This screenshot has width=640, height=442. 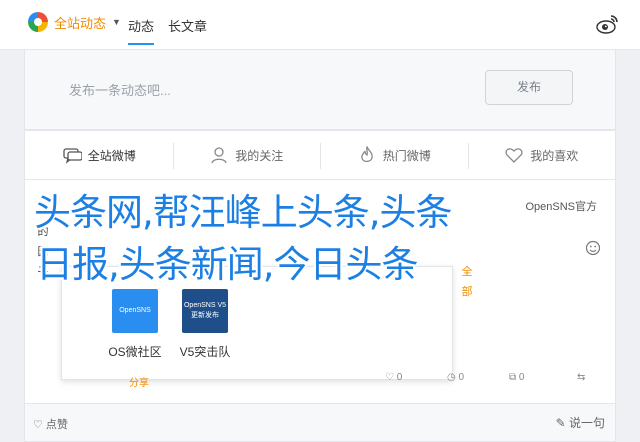 I want to click on like-button: ♡ 点赞, so click(x=50, y=424).